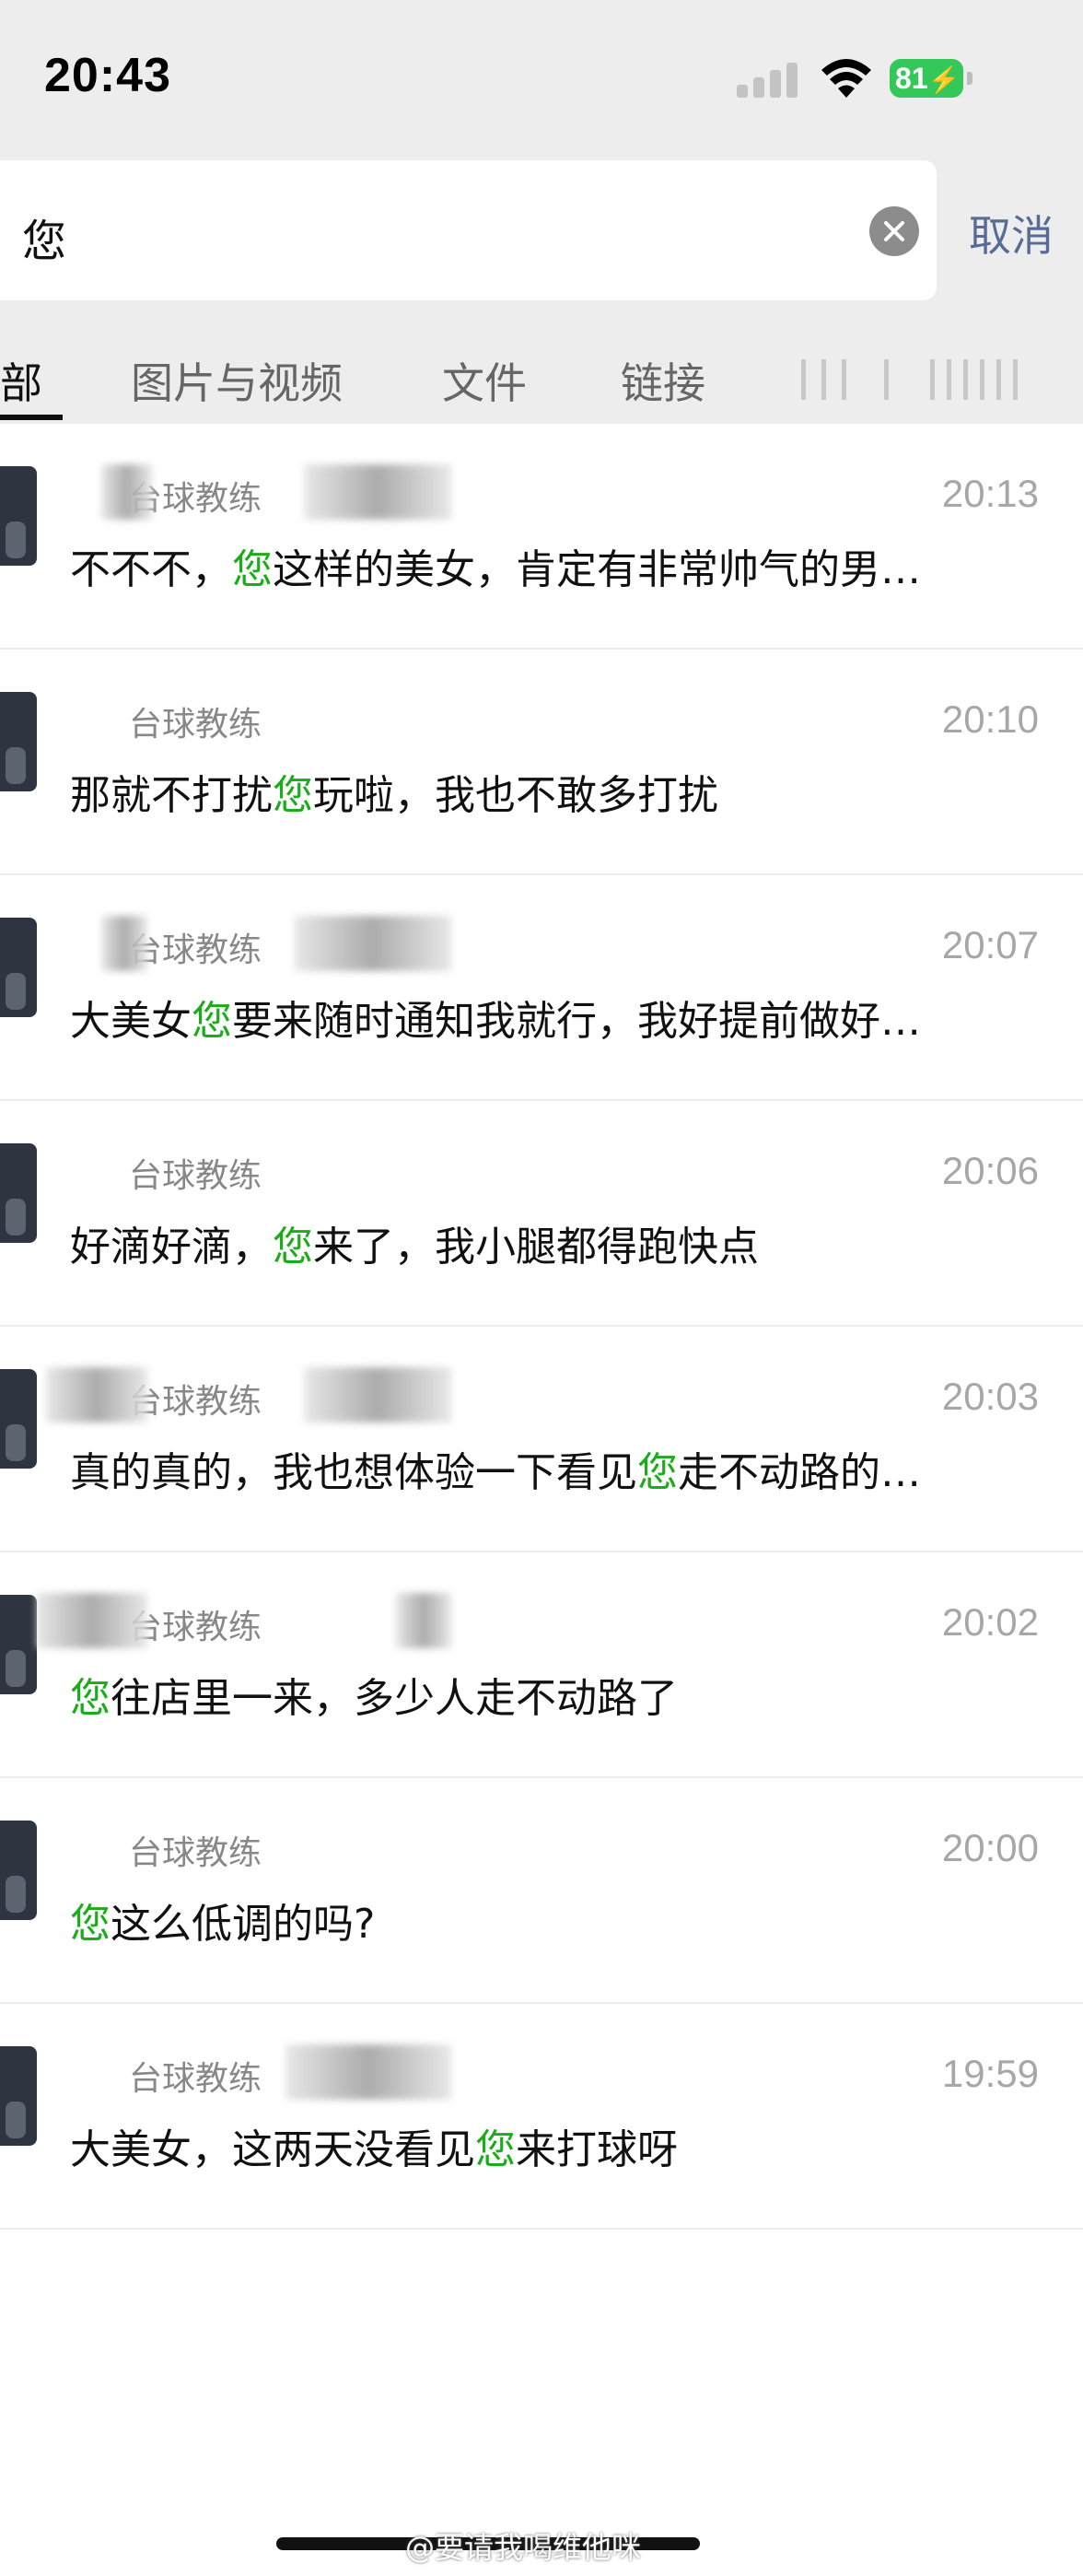 Image resolution: width=1083 pixels, height=2576 pixels. I want to click on message-text: 这么低调的吗?, so click(244, 1924).